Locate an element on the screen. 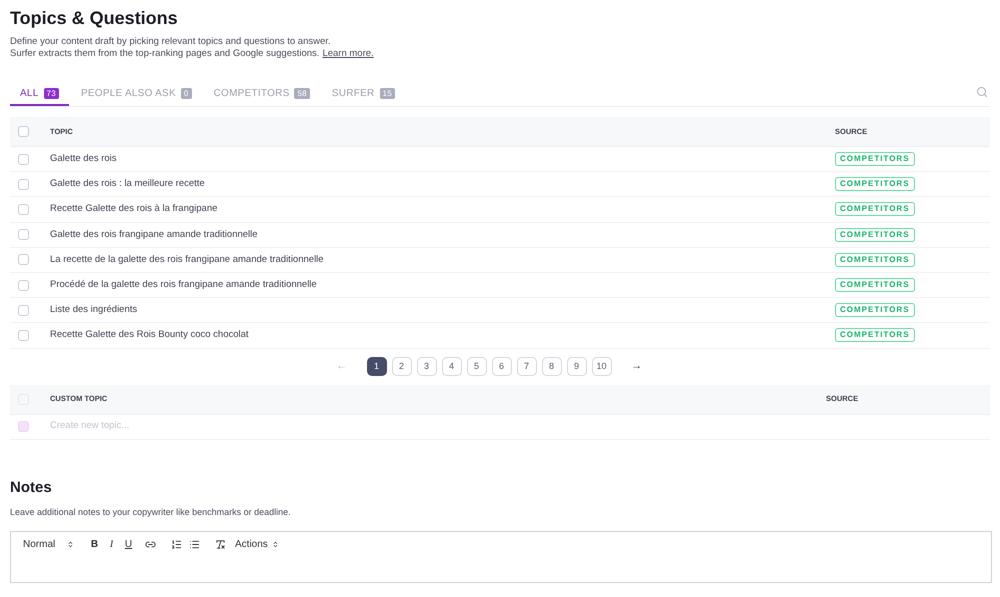 Image resolution: width=1000 pixels, height=597 pixels. notes-description: Leave additional notes to your copywriter like benchmarks or deadline. is located at coordinates (151, 512).